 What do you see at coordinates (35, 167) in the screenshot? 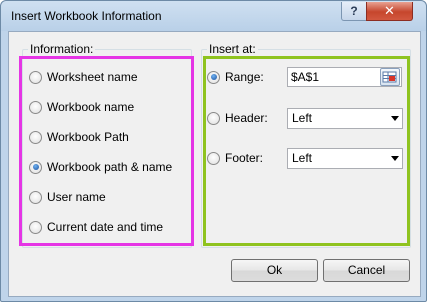
I see `workbook-path-and-name-radio` at bounding box center [35, 167].